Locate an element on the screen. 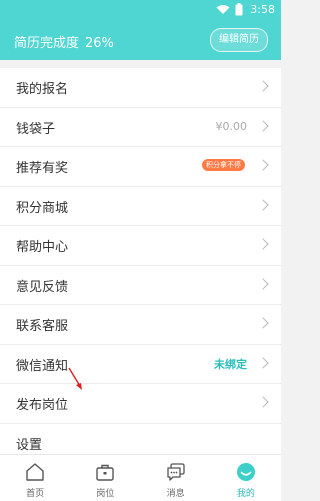 This screenshot has height=501, width=320. tab-label: 岗位 is located at coordinates (105, 494).